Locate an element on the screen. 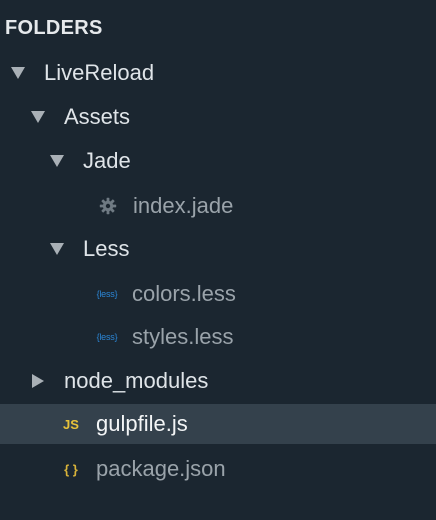 This screenshot has height=520, width=436. tree-item-livereload: LiveReload is located at coordinates (218, 73).